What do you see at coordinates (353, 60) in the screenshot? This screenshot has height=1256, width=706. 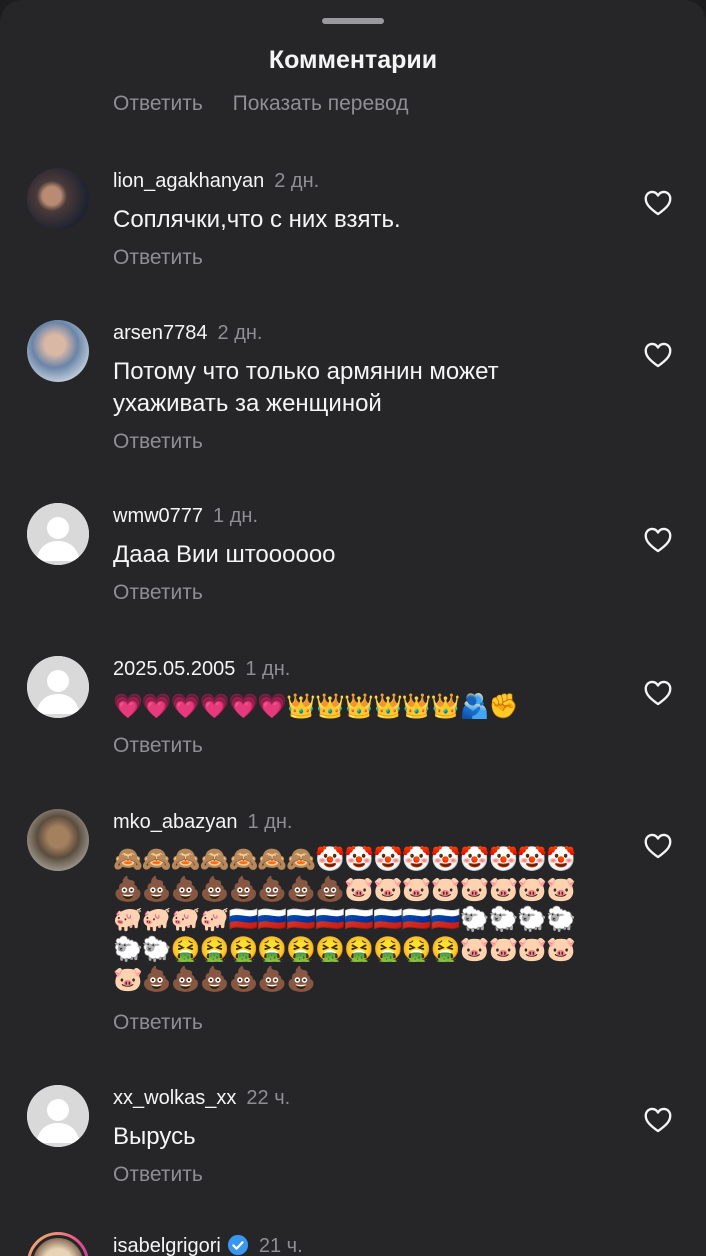 I see `sheet-title: Комментарии` at bounding box center [353, 60].